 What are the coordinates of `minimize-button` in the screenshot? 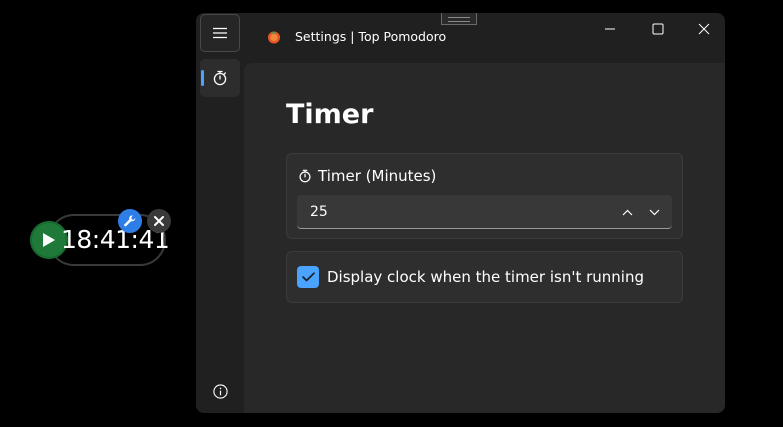 It's located at (610, 29).